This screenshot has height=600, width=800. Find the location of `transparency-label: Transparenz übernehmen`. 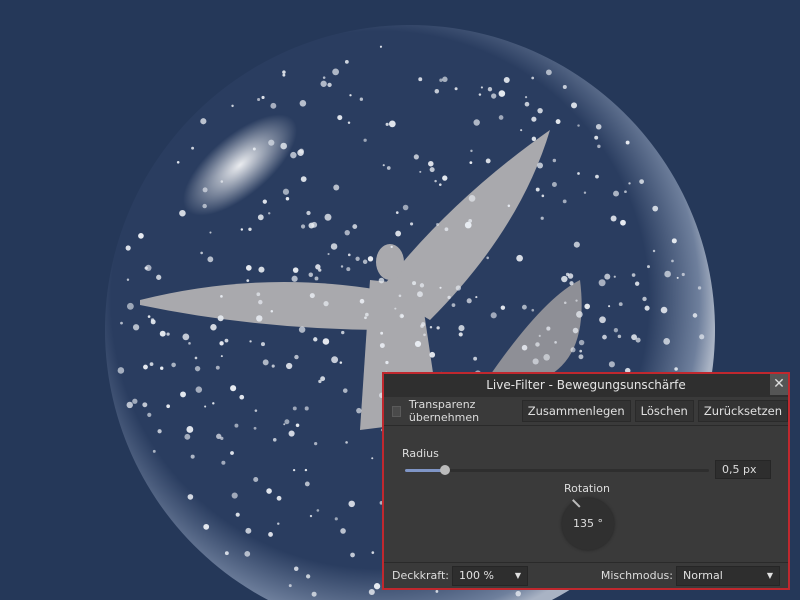

transparency-label: Transparenz übernehmen is located at coordinates (444, 411).